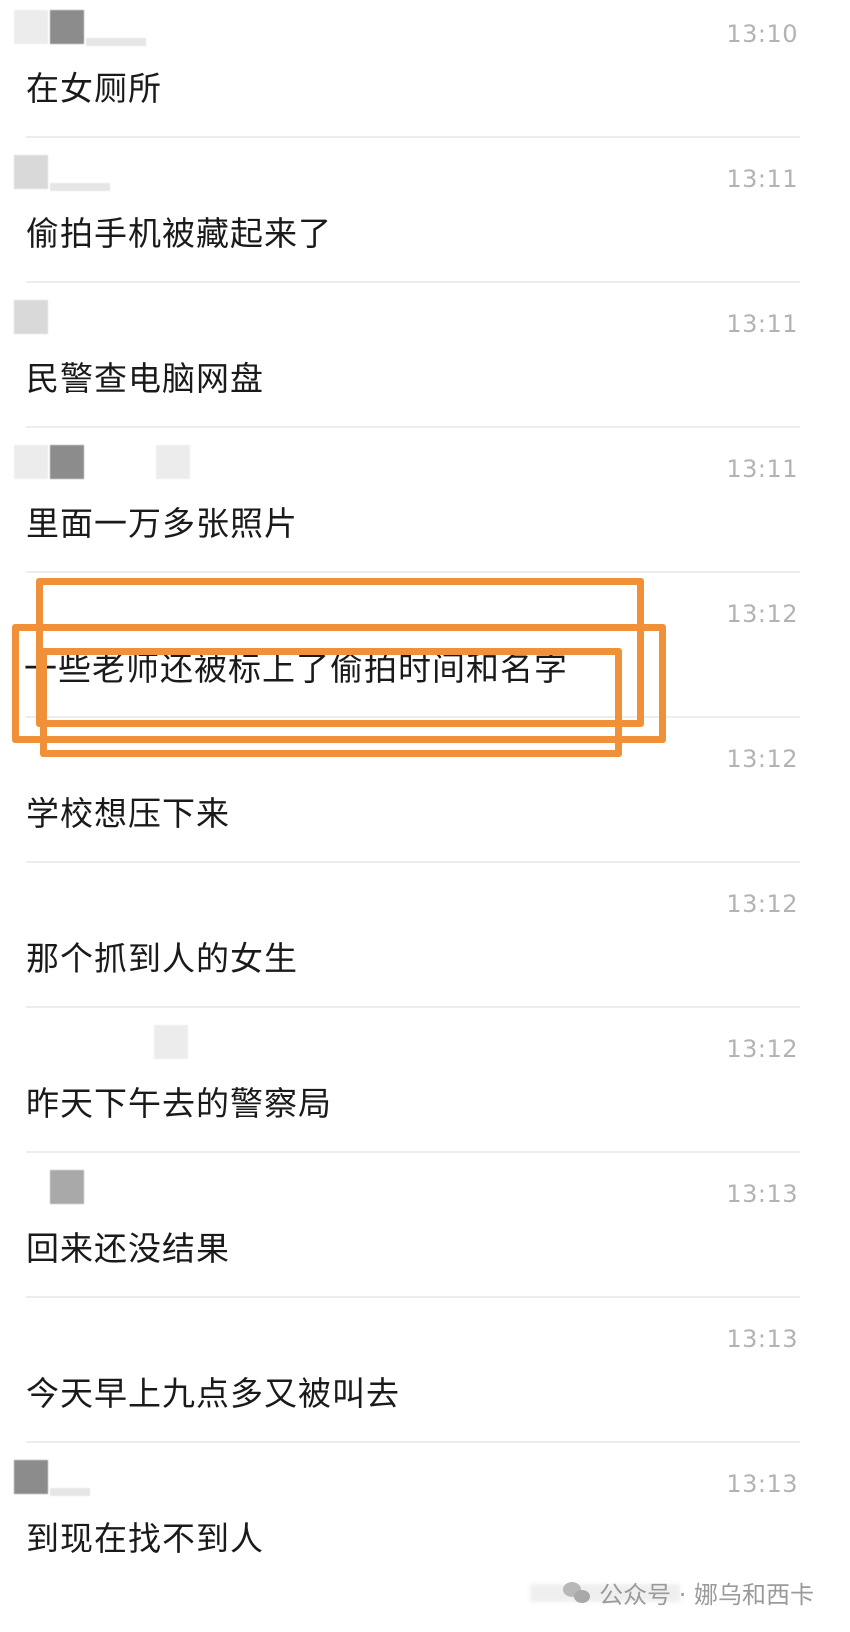 The height and width of the screenshot is (1632, 850). Describe the element at coordinates (128, 1248) in the screenshot. I see `message-text: 回来还没结果` at that location.